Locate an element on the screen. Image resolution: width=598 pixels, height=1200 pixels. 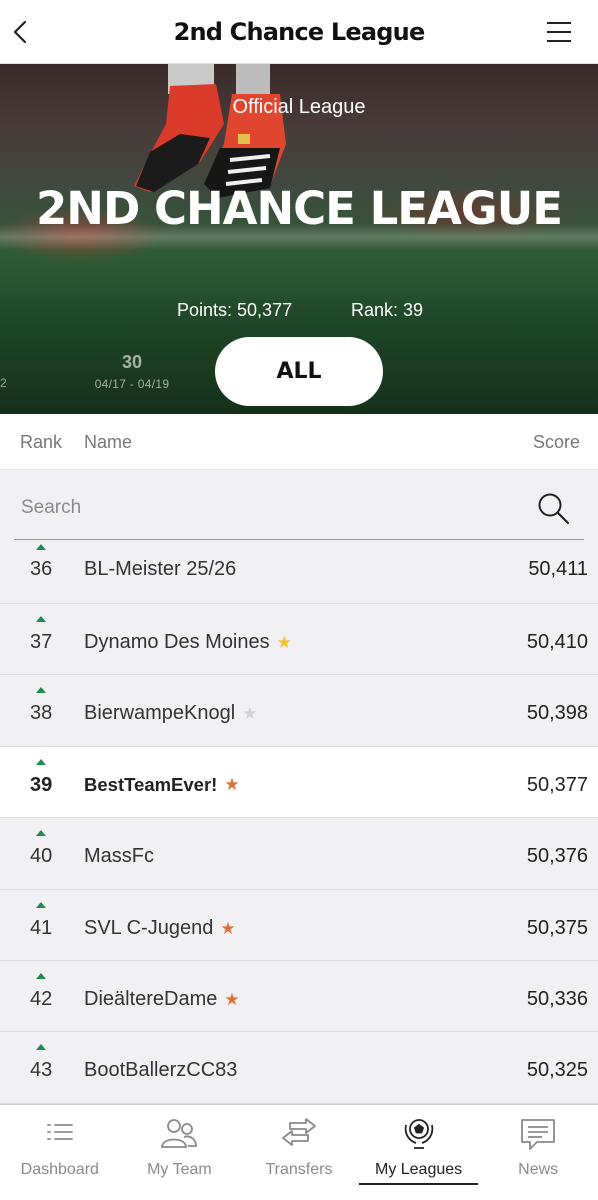
chat-bubble-icon is located at coordinates (538, 1134).